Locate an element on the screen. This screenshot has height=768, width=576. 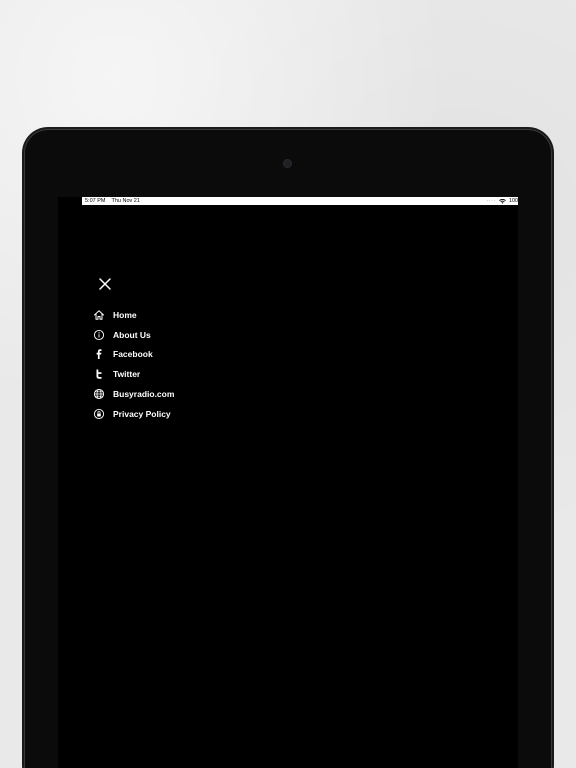
close-icon is located at coordinates (105, 284).